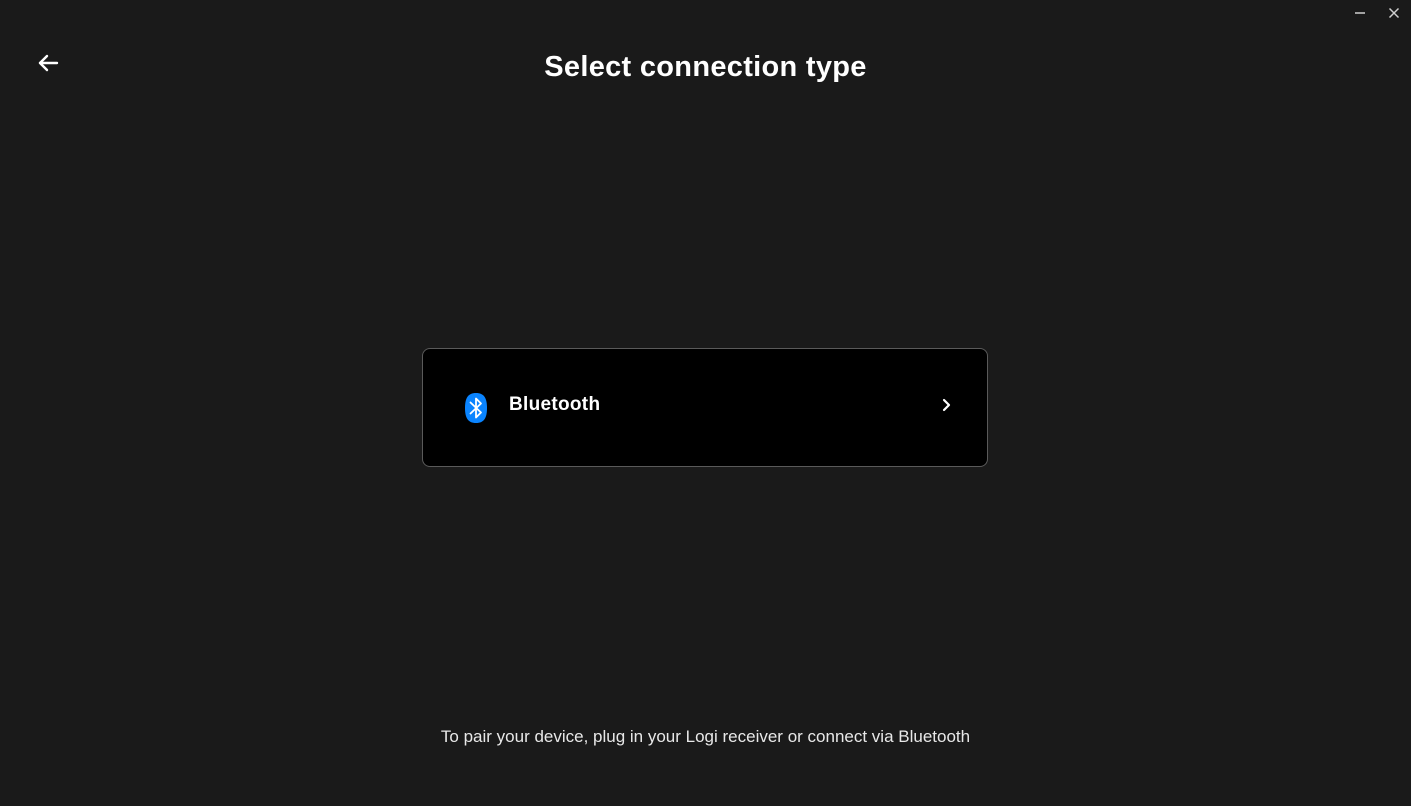  I want to click on chevron-right-icon, so click(947, 405).